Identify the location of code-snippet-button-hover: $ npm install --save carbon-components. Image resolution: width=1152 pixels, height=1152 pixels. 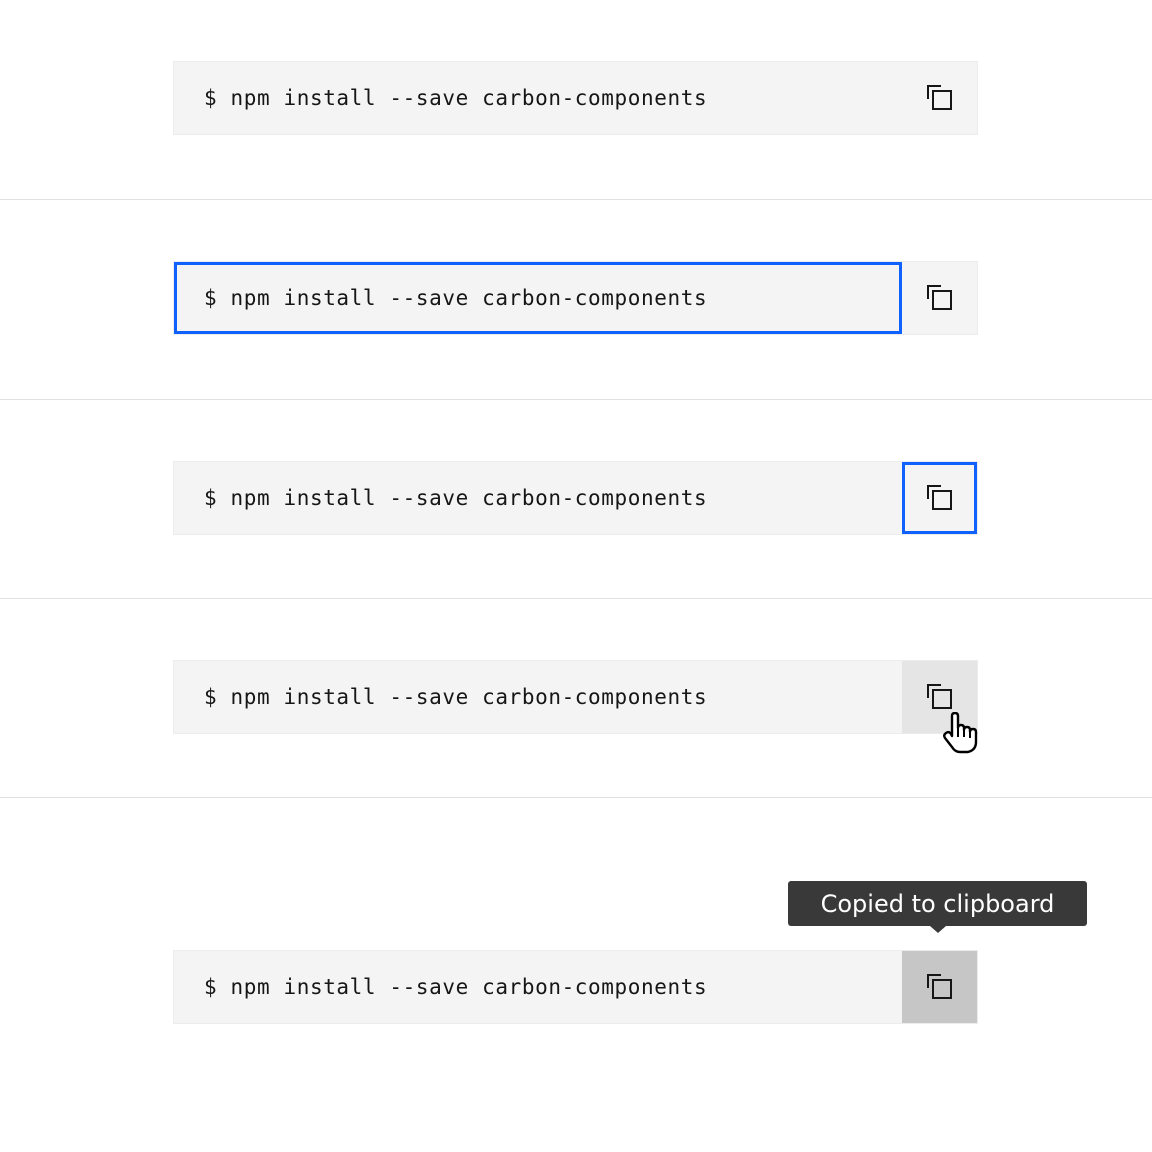
(575, 697).